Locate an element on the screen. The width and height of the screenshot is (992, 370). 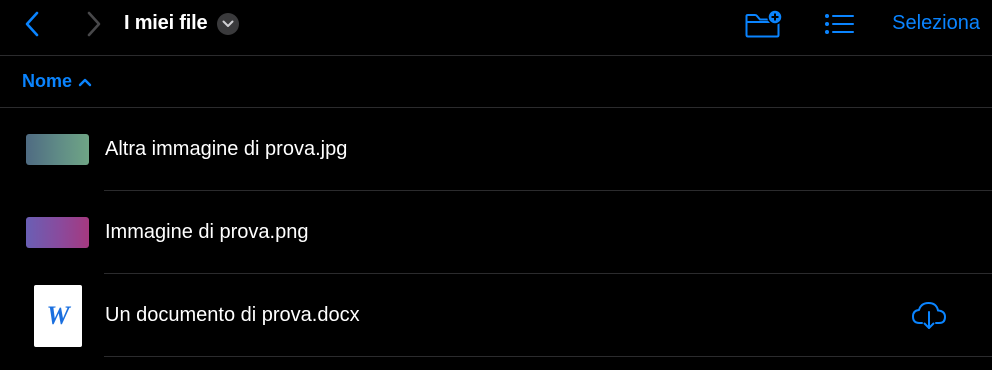
word-document-thumbnail: W is located at coordinates (58, 316).